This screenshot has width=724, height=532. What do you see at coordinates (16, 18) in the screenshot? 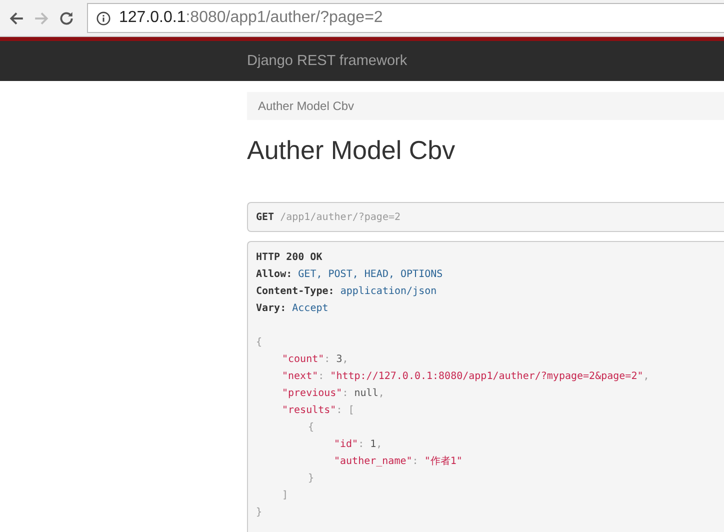
I see `back-icon` at bounding box center [16, 18].